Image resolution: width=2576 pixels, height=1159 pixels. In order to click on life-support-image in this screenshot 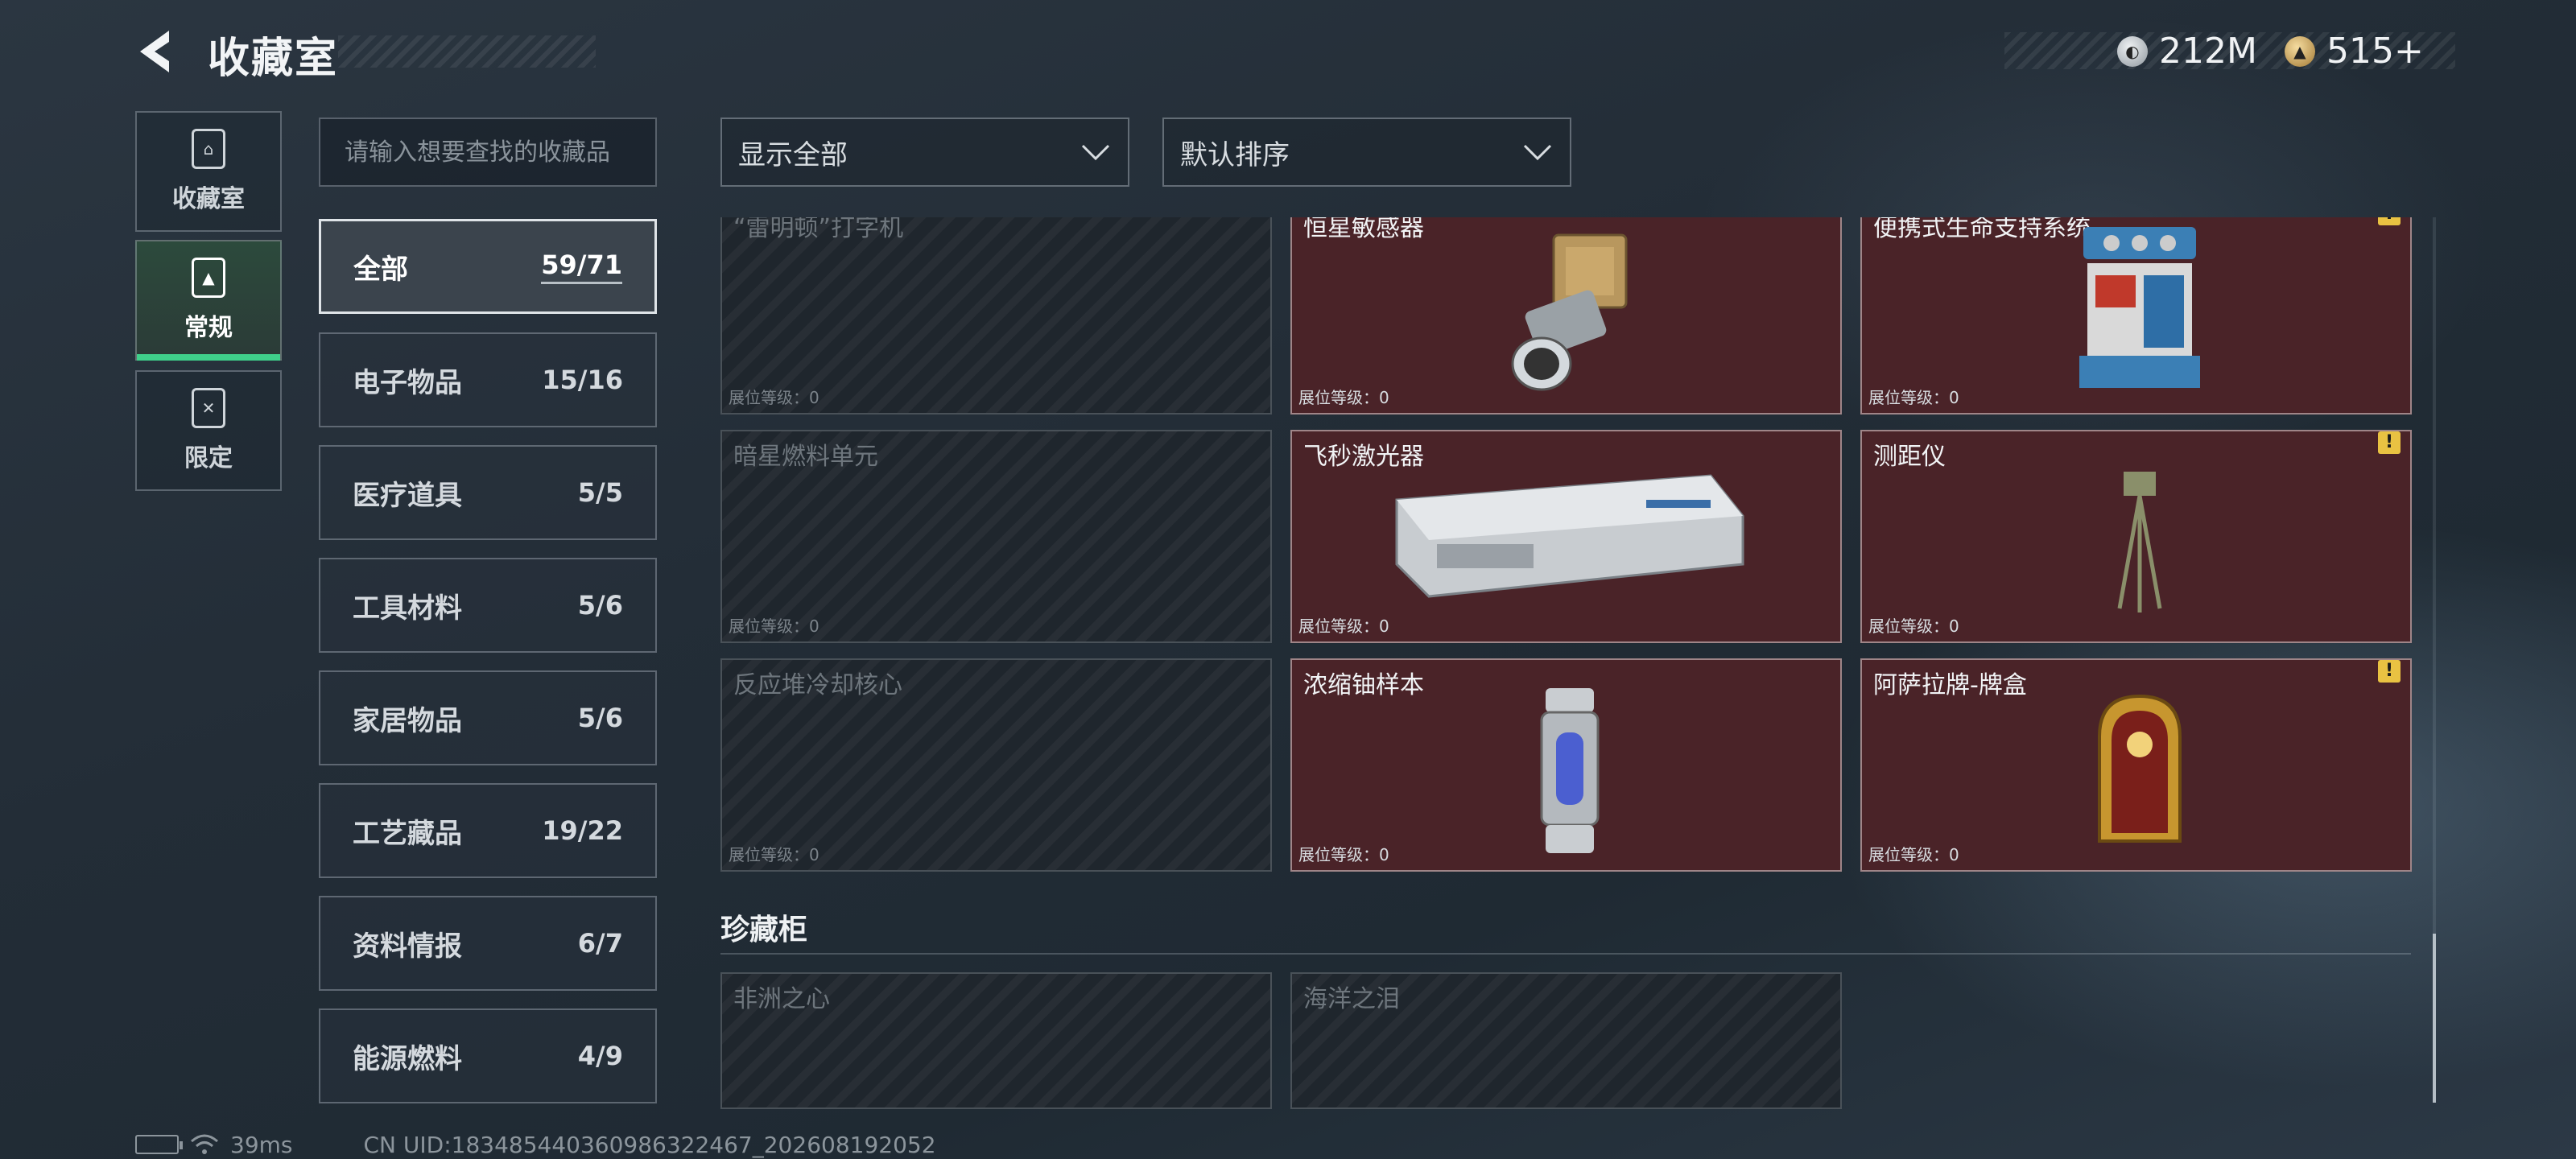, I will do `click(2139, 307)`.